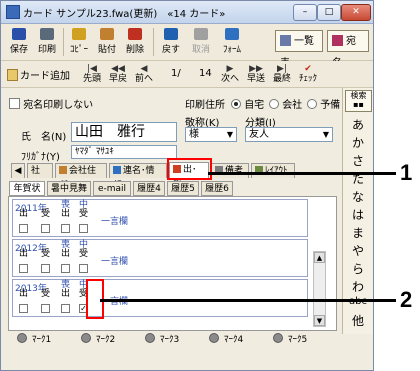 The height and width of the screenshot is (371, 420). What do you see at coordinates (232, 41) in the screenshot?
I see `form-button: ﾌｫｰﾑ` at bounding box center [232, 41].